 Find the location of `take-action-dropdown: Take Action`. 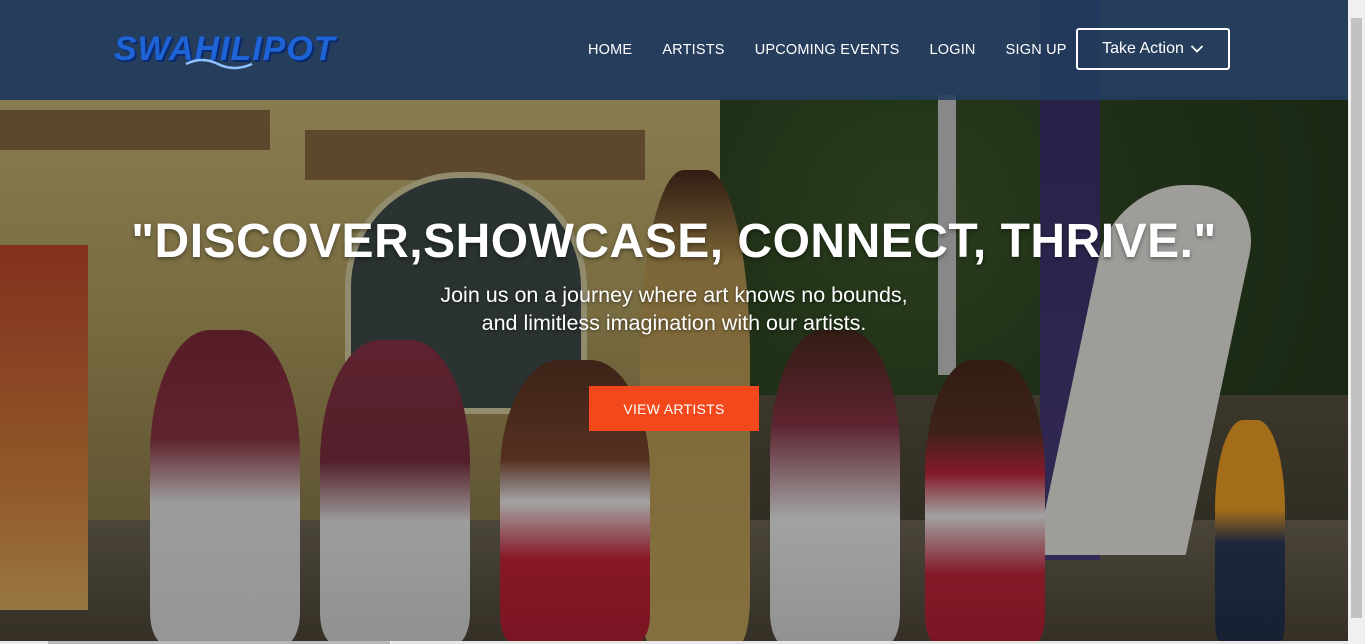

take-action-dropdown: Take Action is located at coordinates (1153, 49).